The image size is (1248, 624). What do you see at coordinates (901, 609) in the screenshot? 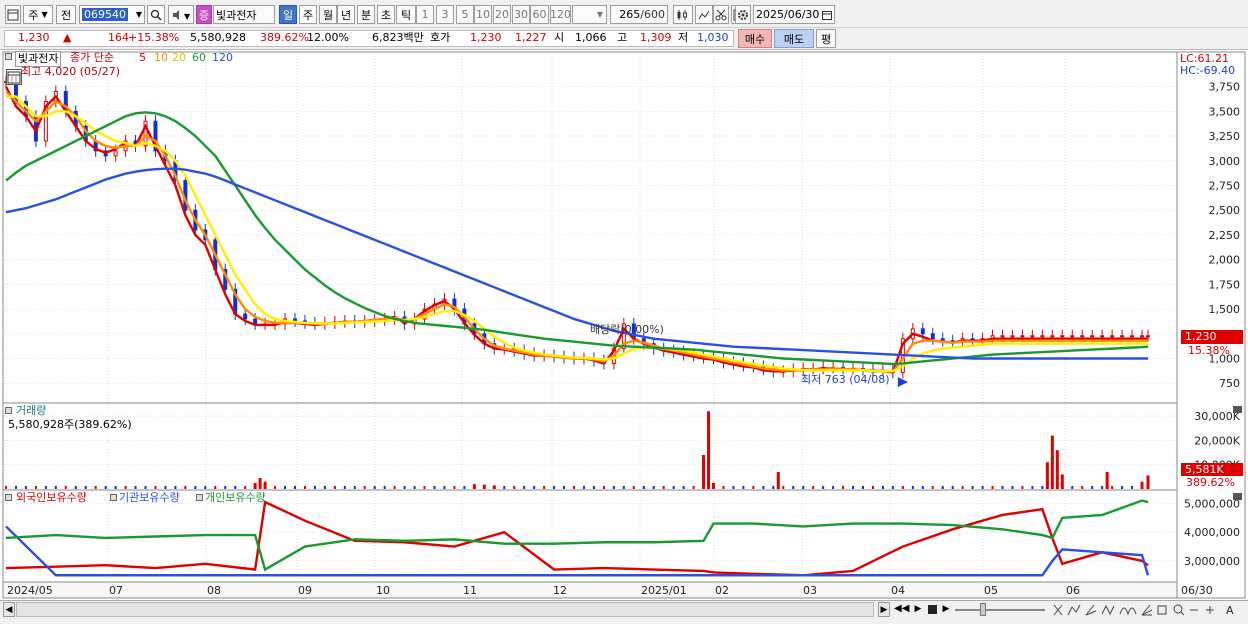
I see `rewind-icon: ◀◀` at bounding box center [901, 609].